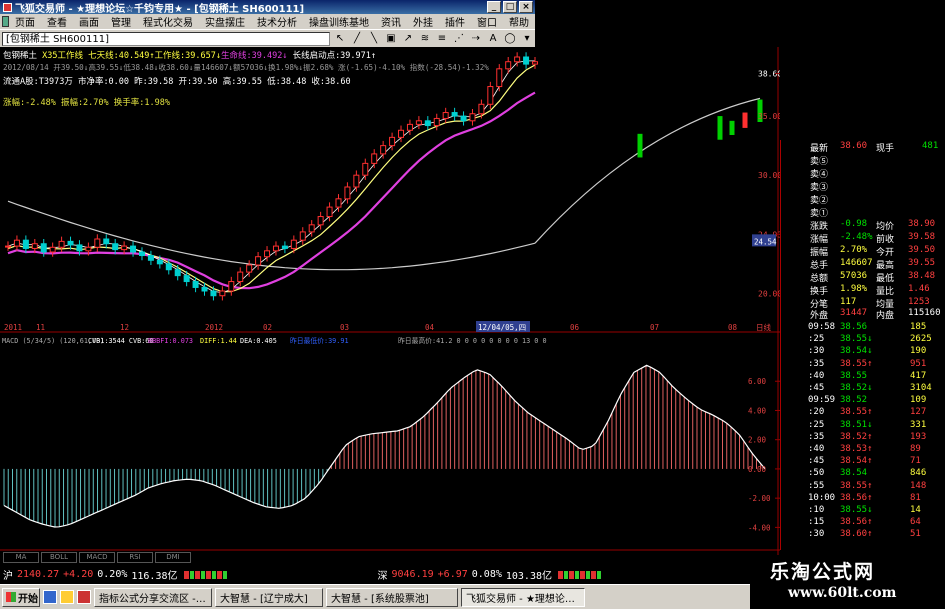 The width and height of the screenshot is (945, 609). I want to click on menu-item-4: 程式化交易, so click(168, 21).